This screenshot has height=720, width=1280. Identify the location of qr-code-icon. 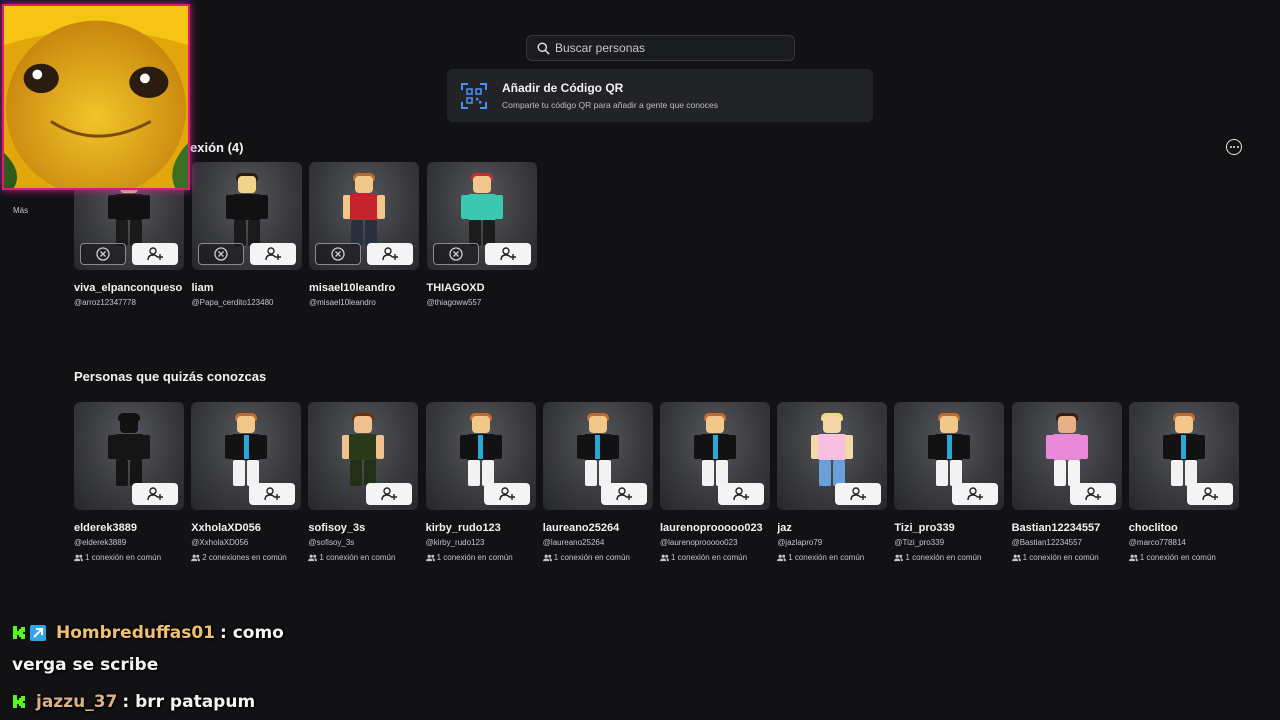
(474, 95).